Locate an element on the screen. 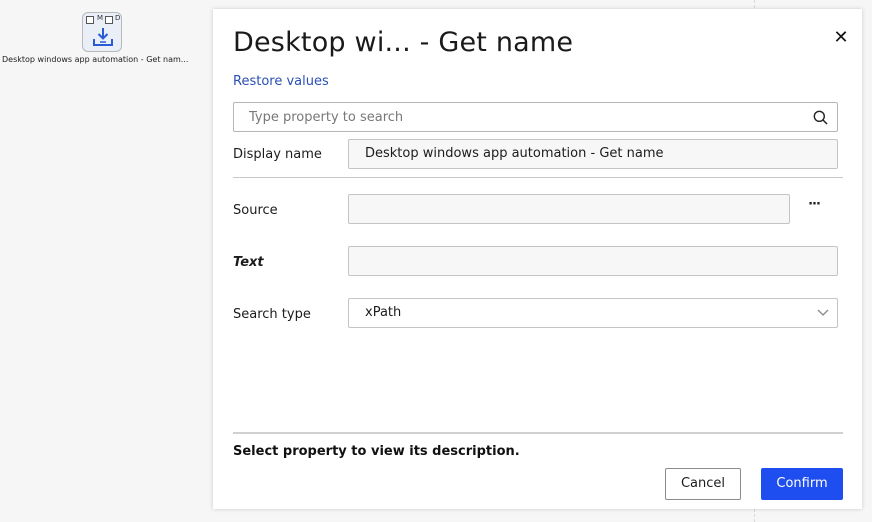 Image resolution: width=872 pixels, height=522 pixels. property-search-input is located at coordinates (526, 117).